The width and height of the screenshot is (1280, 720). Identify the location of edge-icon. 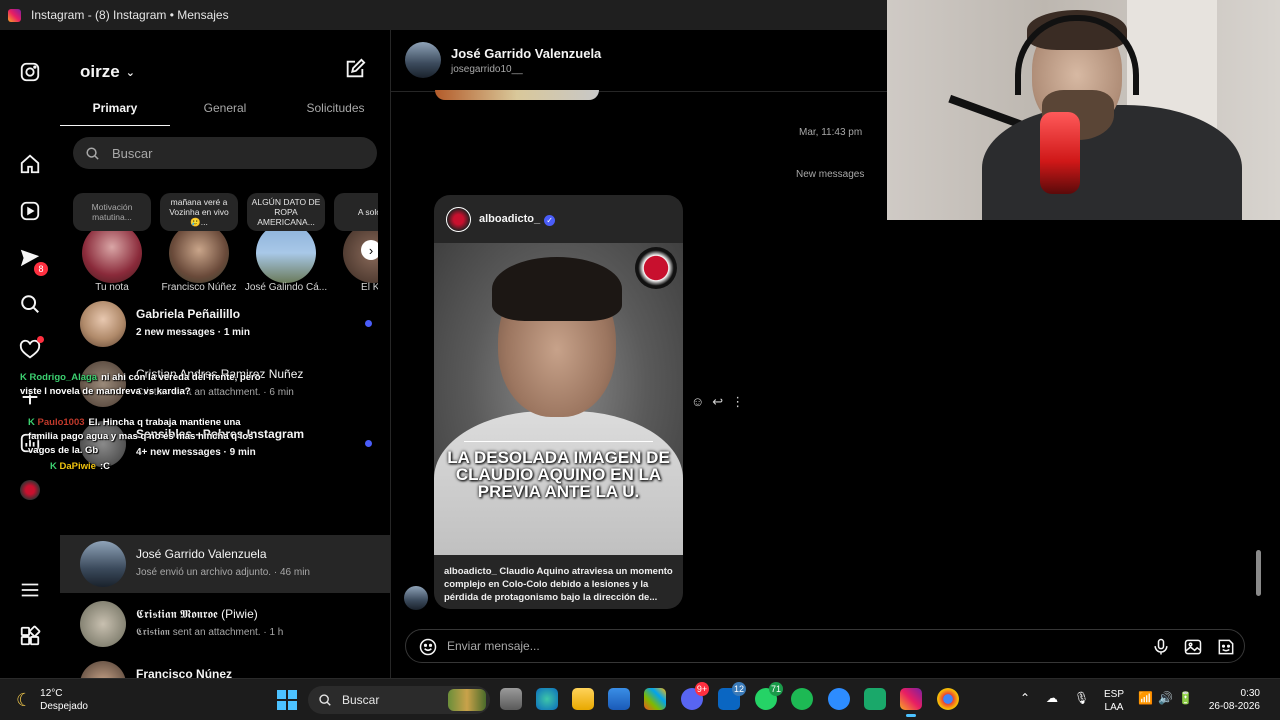
(547, 699).